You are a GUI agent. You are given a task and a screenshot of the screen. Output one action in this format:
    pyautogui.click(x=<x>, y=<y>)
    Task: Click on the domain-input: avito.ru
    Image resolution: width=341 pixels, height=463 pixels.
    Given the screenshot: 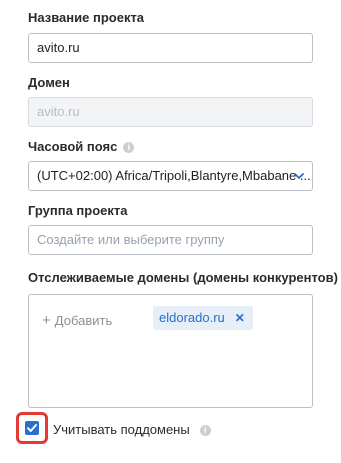 What is the action you would take?
    pyautogui.click(x=170, y=112)
    